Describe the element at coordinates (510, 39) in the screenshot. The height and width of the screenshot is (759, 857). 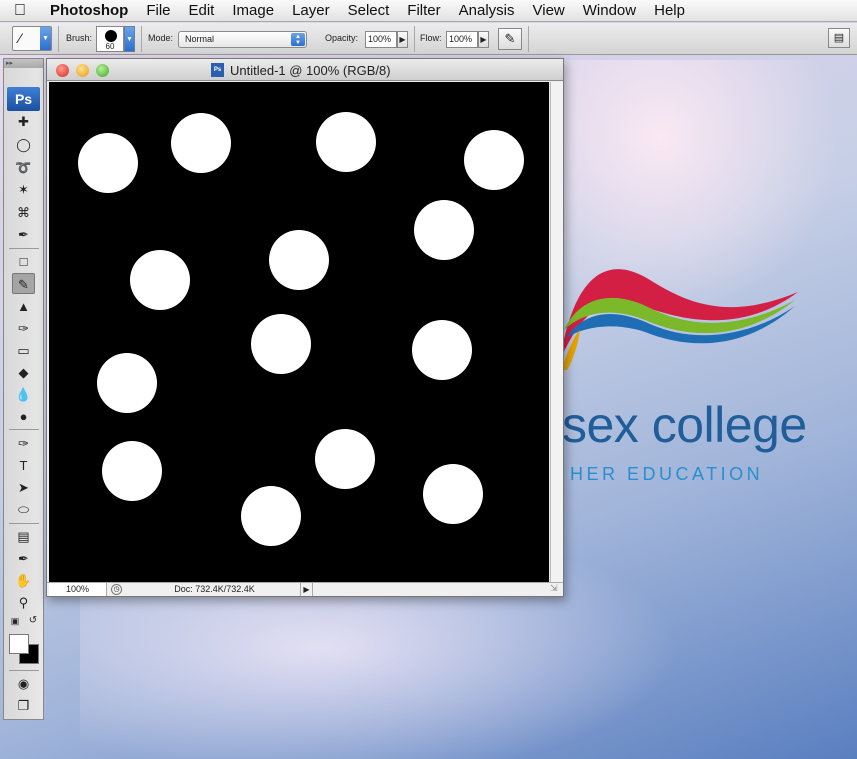
I see `airbrush-toggle-icon: ✎` at that location.